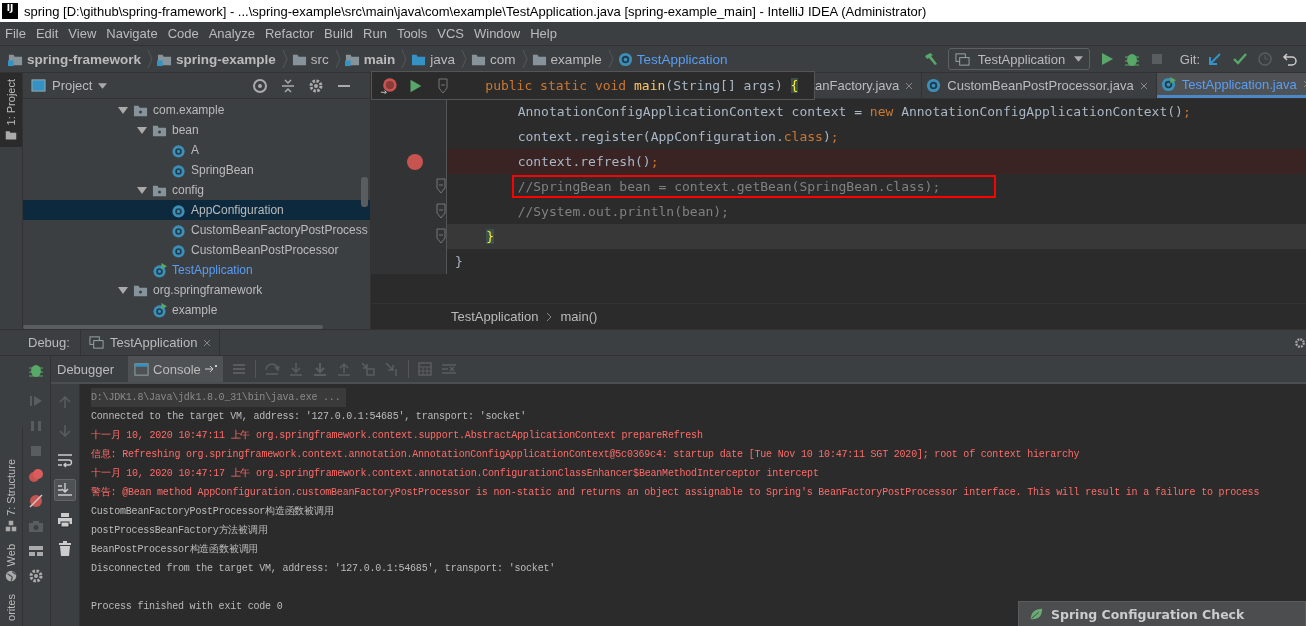 The height and width of the screenshot is (626, 1306). I want to click on project-view-dropdown: Project, so click(69, 85).